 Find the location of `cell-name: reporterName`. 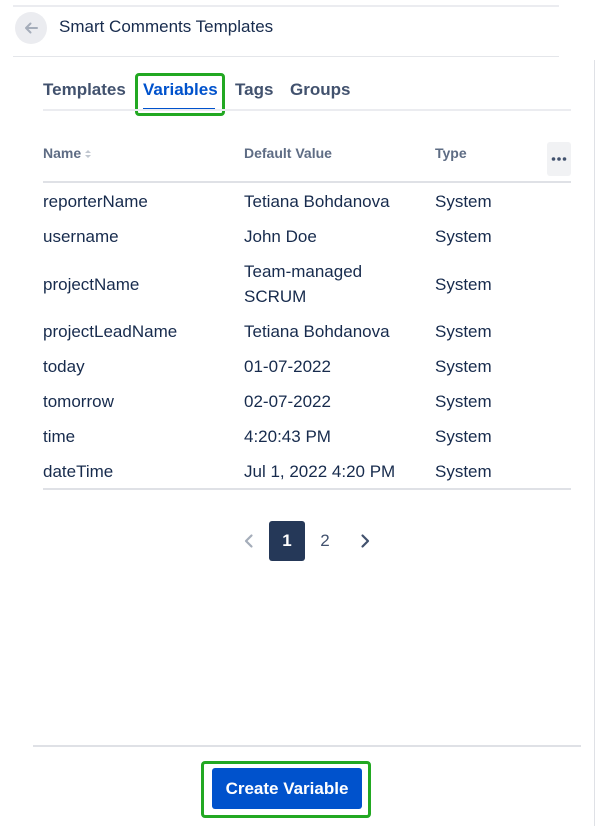

cell-name: reporterName is located at coordinates (95, 201).